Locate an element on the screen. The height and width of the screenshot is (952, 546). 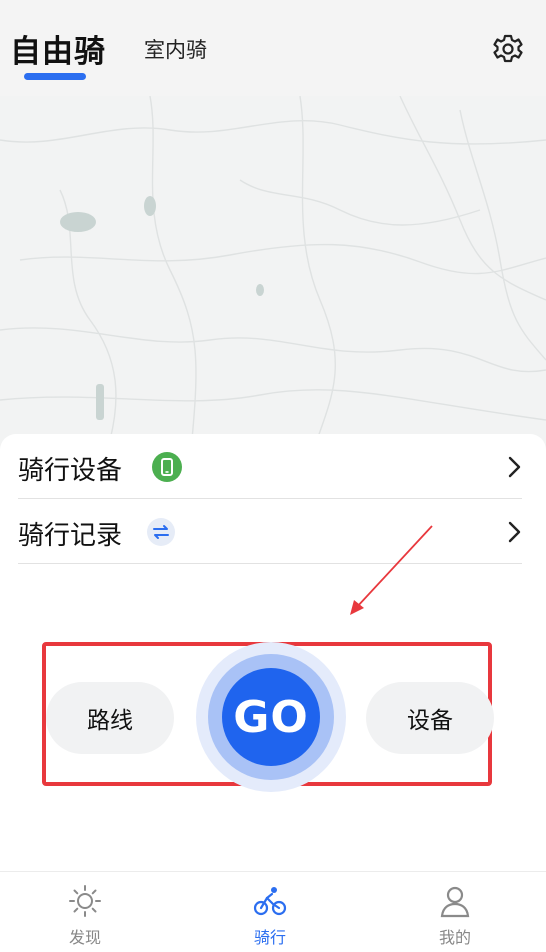
person-icon is located at coordinates (455, 902).